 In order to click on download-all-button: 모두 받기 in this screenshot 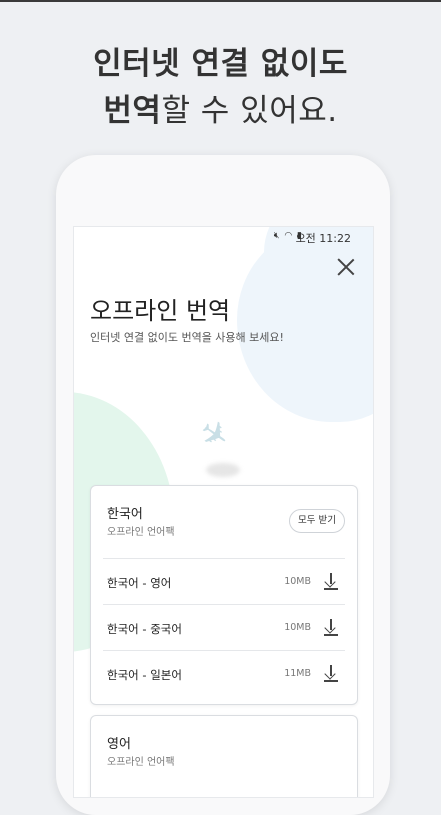, I will do `click(317, 521)`.